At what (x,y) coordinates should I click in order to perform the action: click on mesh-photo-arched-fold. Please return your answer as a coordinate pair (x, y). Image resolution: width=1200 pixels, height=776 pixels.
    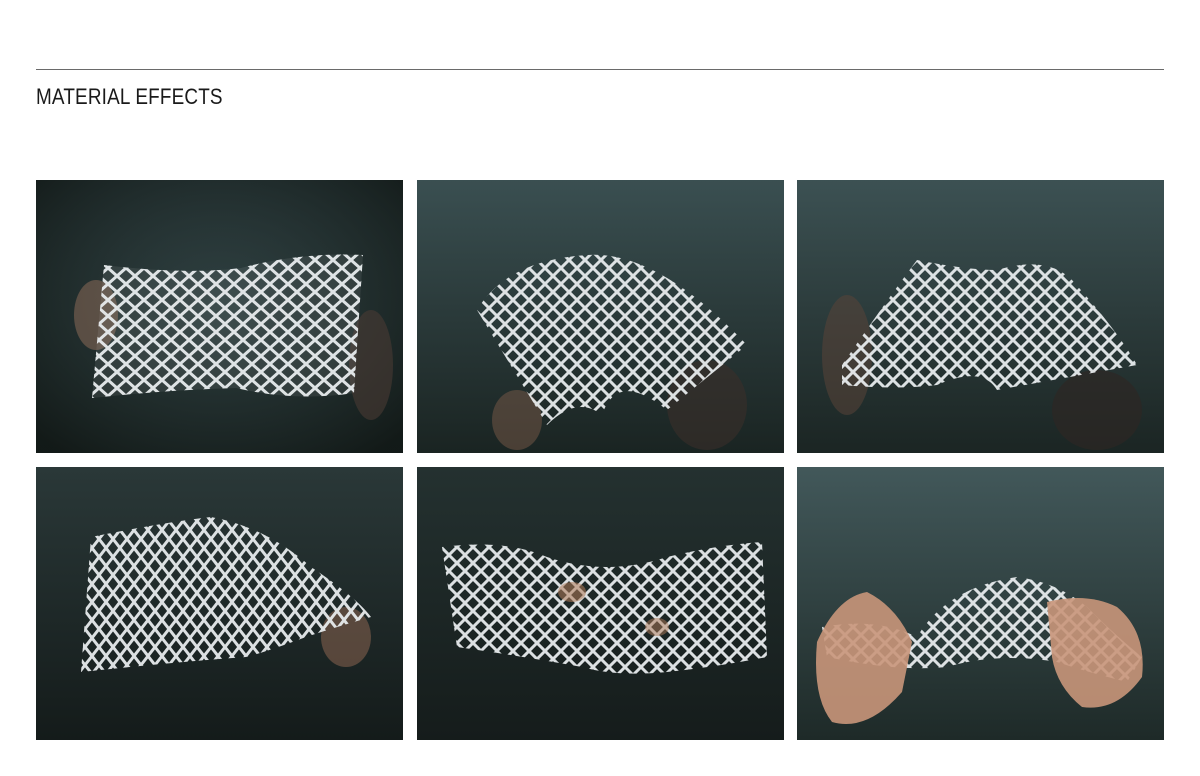
    Looking at the image, I should click on (600, 316).